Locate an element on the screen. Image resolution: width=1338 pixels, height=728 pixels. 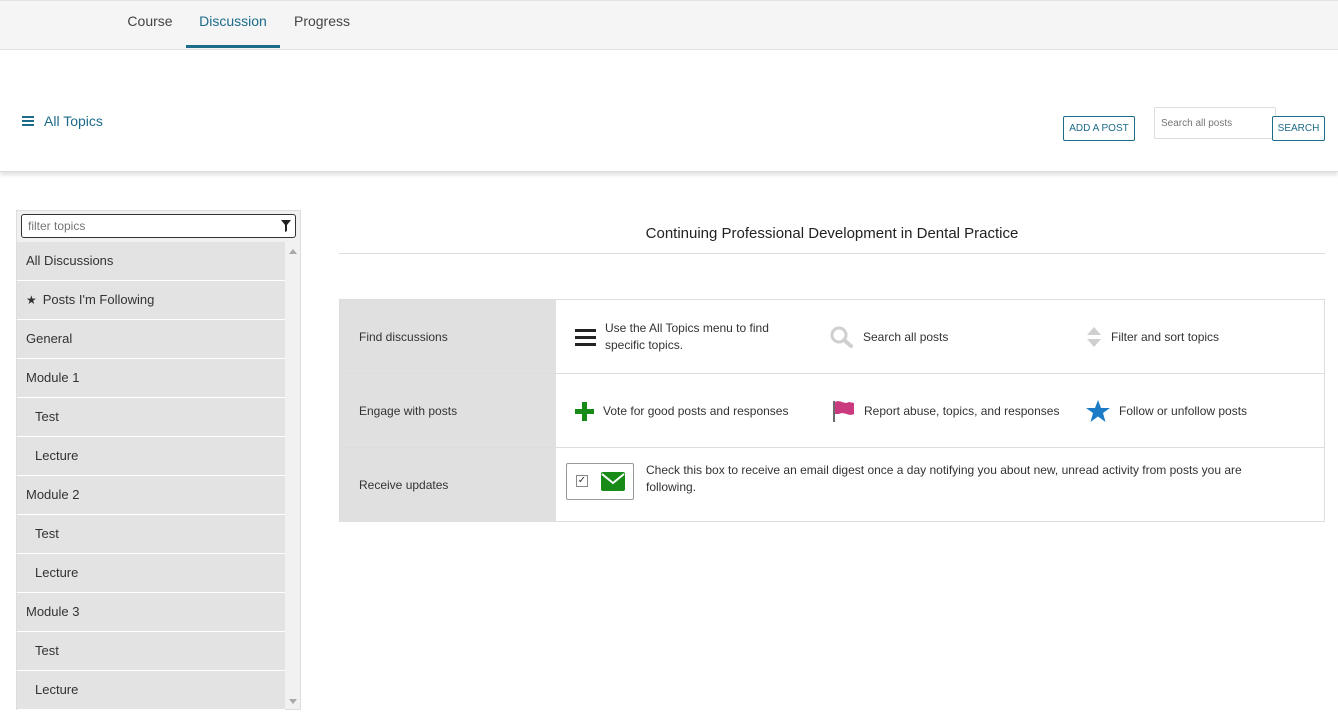
guide-item-search: Search all posts is located at coordinates (935, 337).